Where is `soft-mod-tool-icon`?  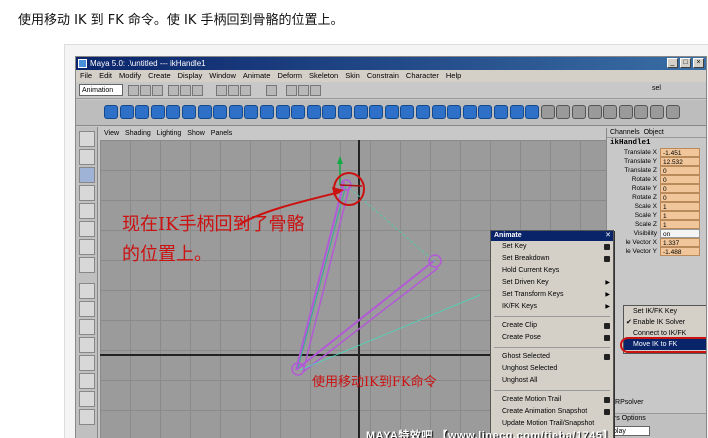
soft-mod-tool-icon is located at coordinates (87, 247).